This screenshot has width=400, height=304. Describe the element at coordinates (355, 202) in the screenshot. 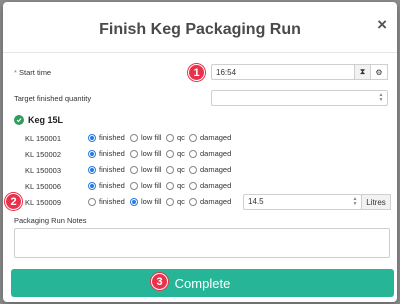

I see `amount-stepper: ▲ ▼` at that location.